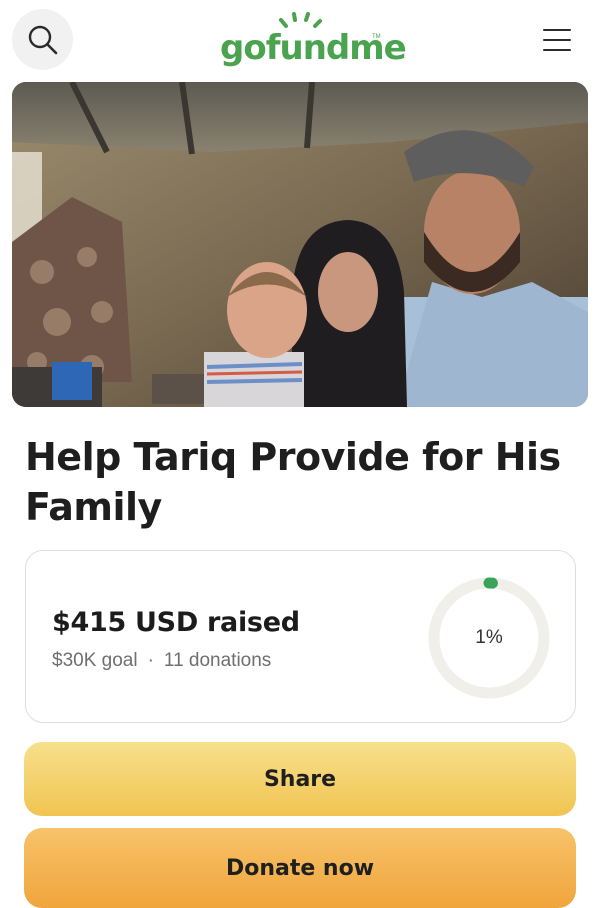  I want to click on search-icon, so click(42, 39).